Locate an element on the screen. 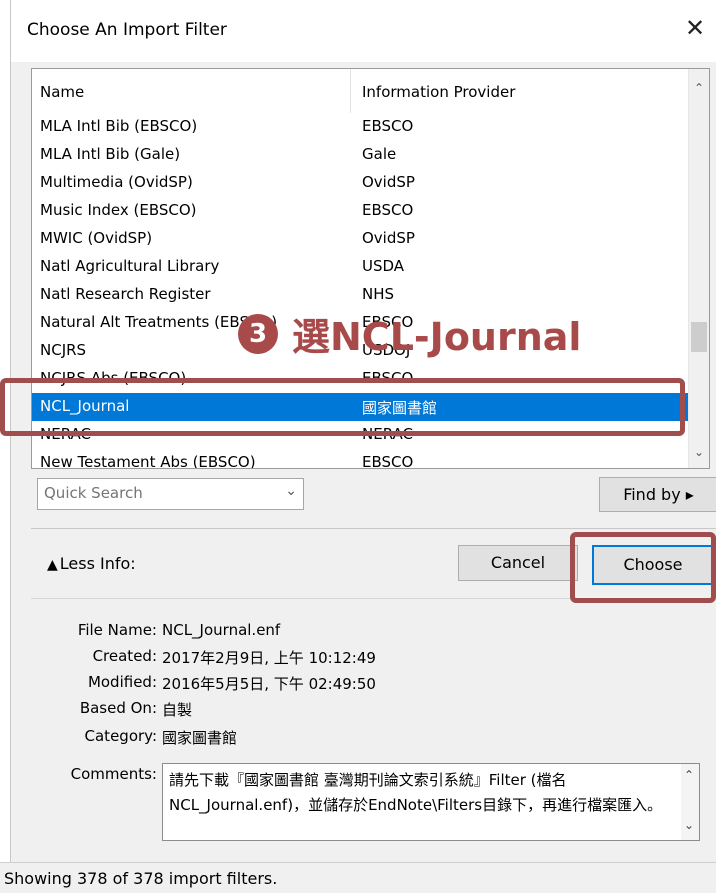  modified-label: Modified: is located at coordinates (122, 682).